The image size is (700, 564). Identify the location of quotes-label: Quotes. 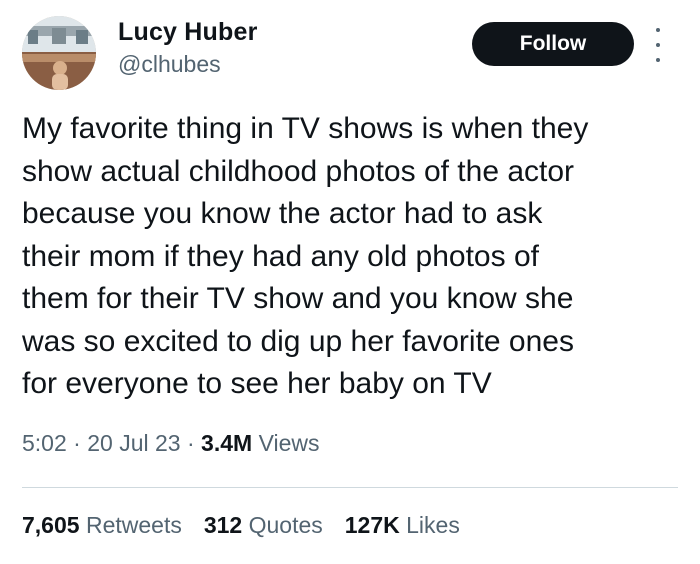
(285, 525).